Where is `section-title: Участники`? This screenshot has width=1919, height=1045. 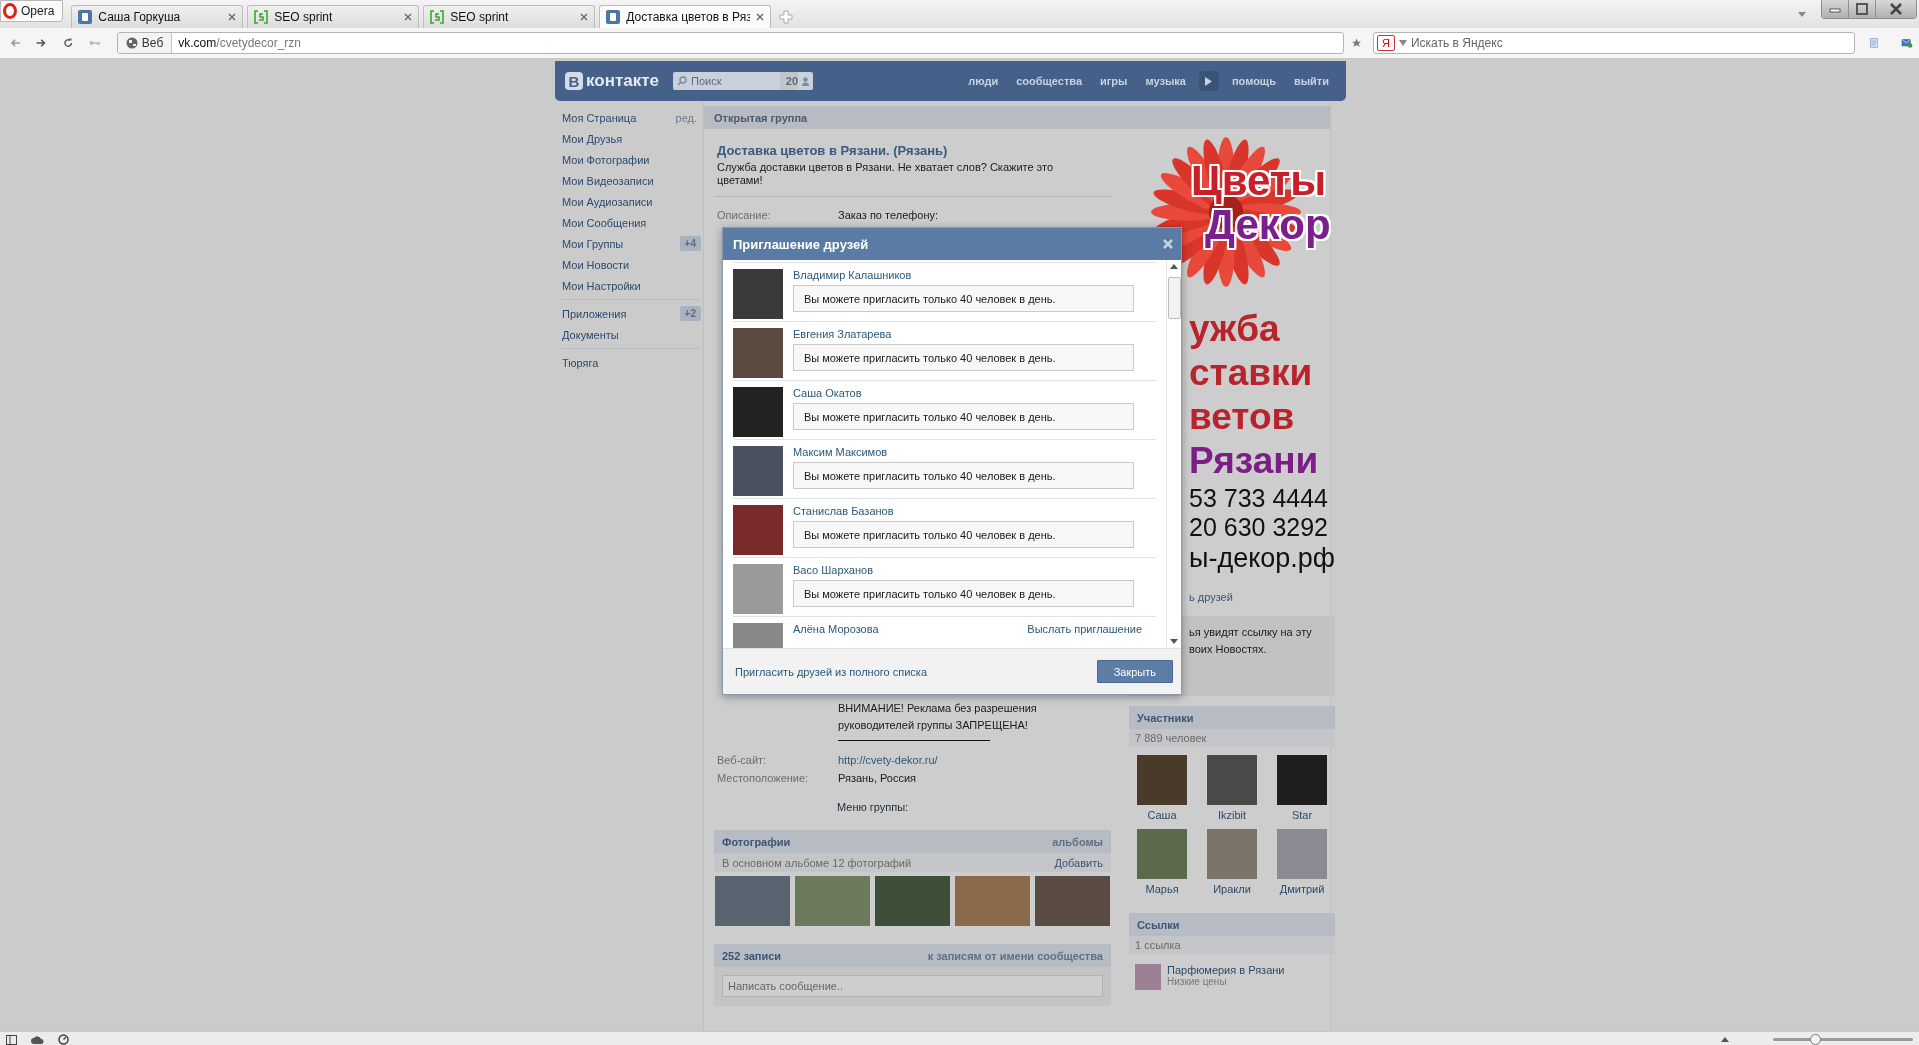
section-title: Участники is located at coordinates (1165, 717).